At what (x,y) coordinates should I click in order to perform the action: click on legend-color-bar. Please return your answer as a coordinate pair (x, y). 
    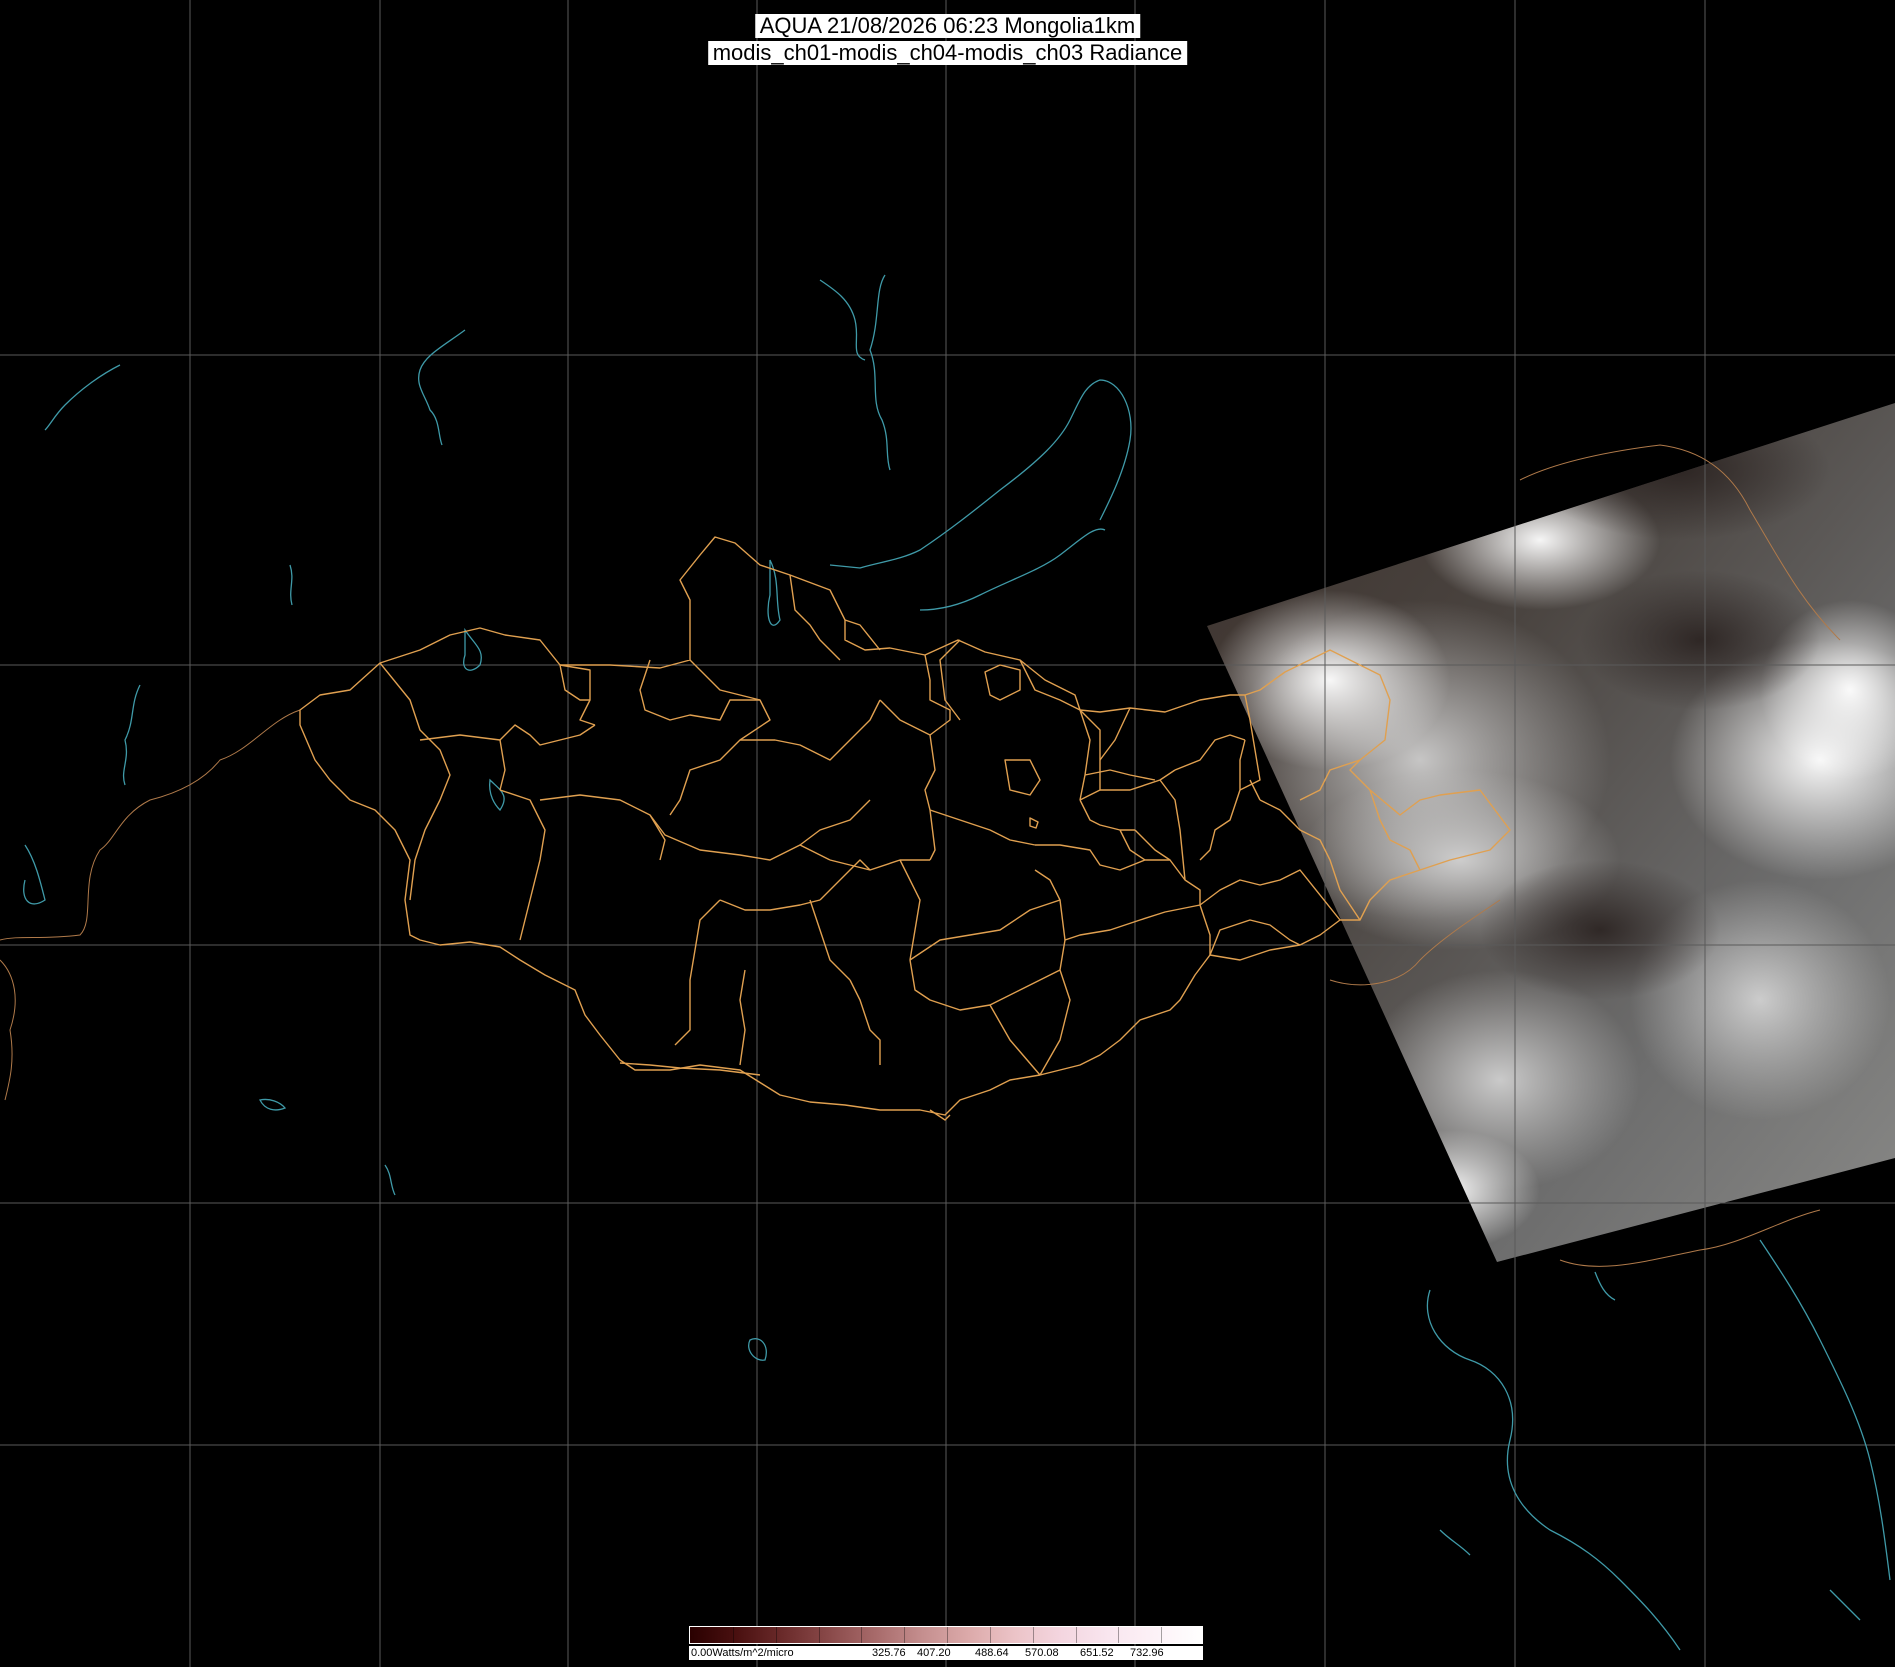
    Looking at the image, I should click on (946, 1635).